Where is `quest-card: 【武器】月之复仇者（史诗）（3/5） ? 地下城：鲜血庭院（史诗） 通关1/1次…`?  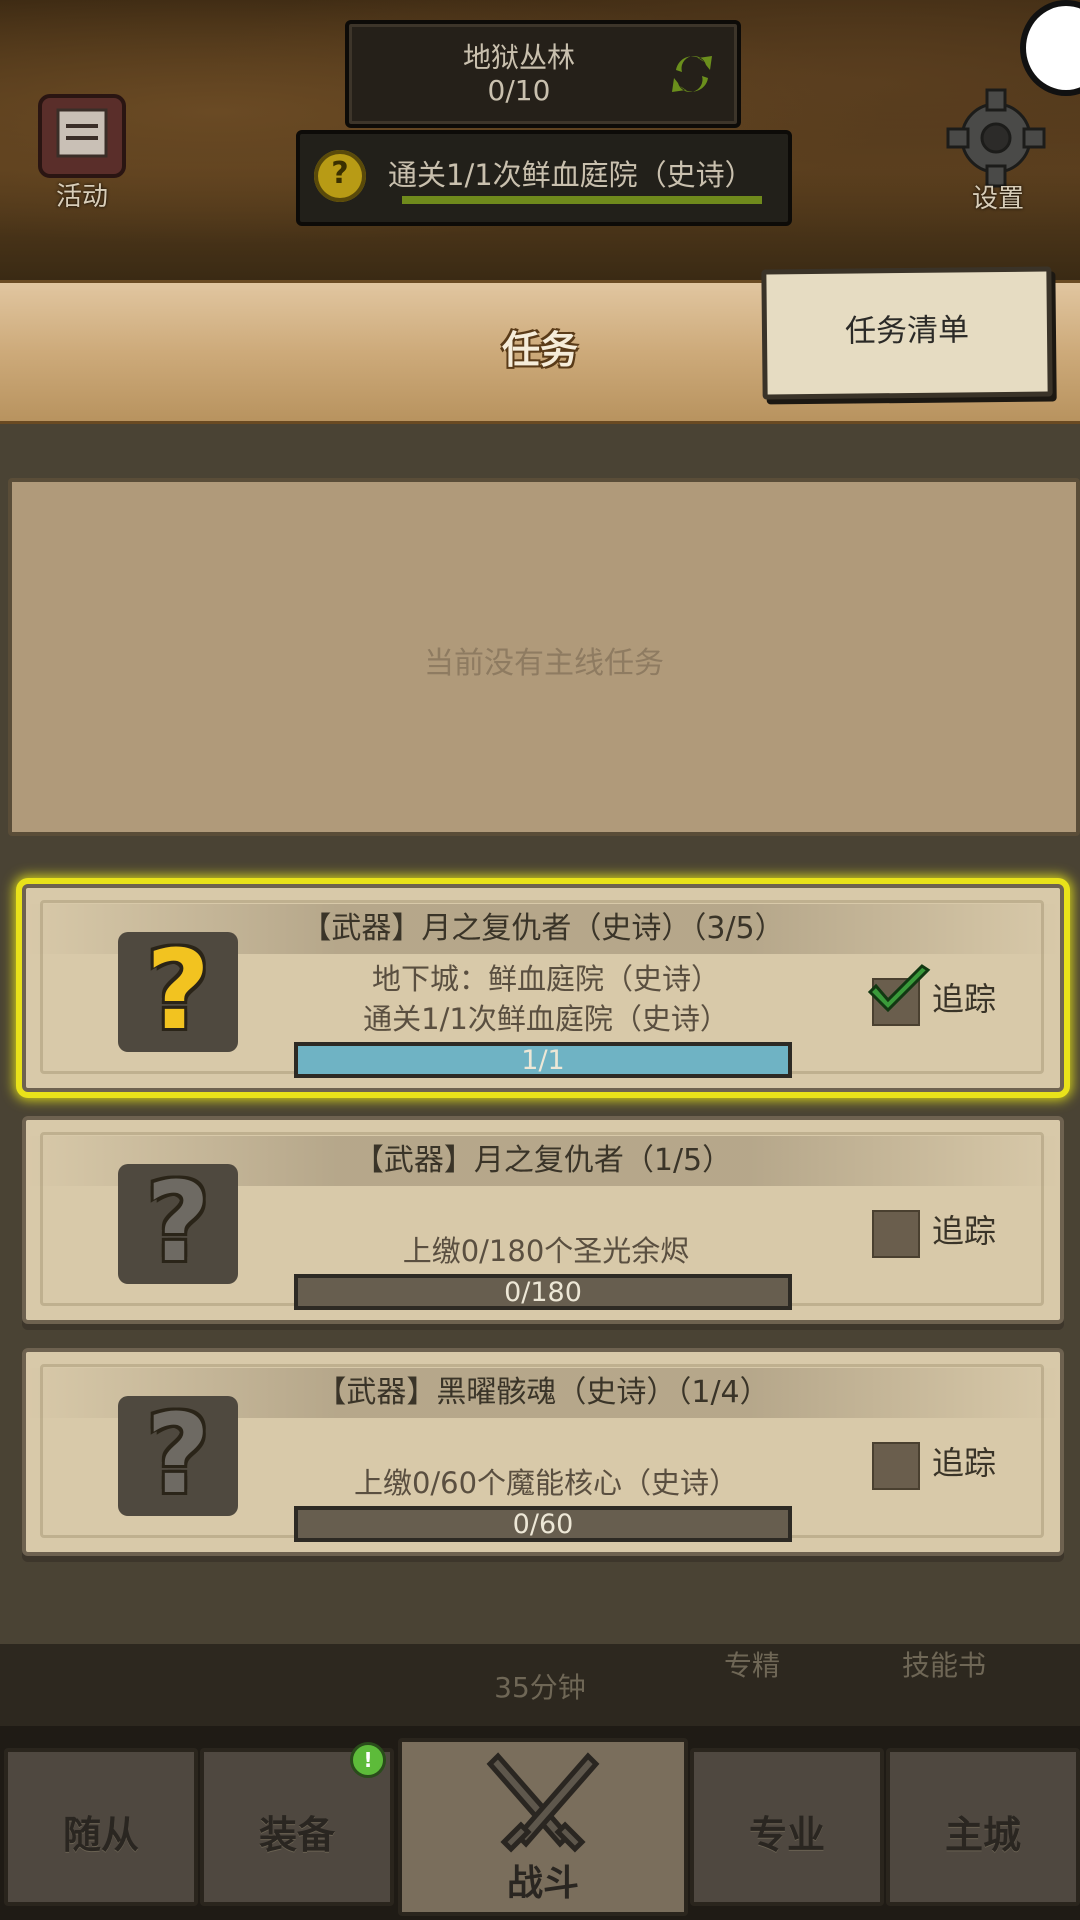 quest-card: 【武器】月之复仇者（史诗）（3/5） ? 地下城：鲜血庭院（史诗） 通关1/1次… is located at coordinates (543, 988).